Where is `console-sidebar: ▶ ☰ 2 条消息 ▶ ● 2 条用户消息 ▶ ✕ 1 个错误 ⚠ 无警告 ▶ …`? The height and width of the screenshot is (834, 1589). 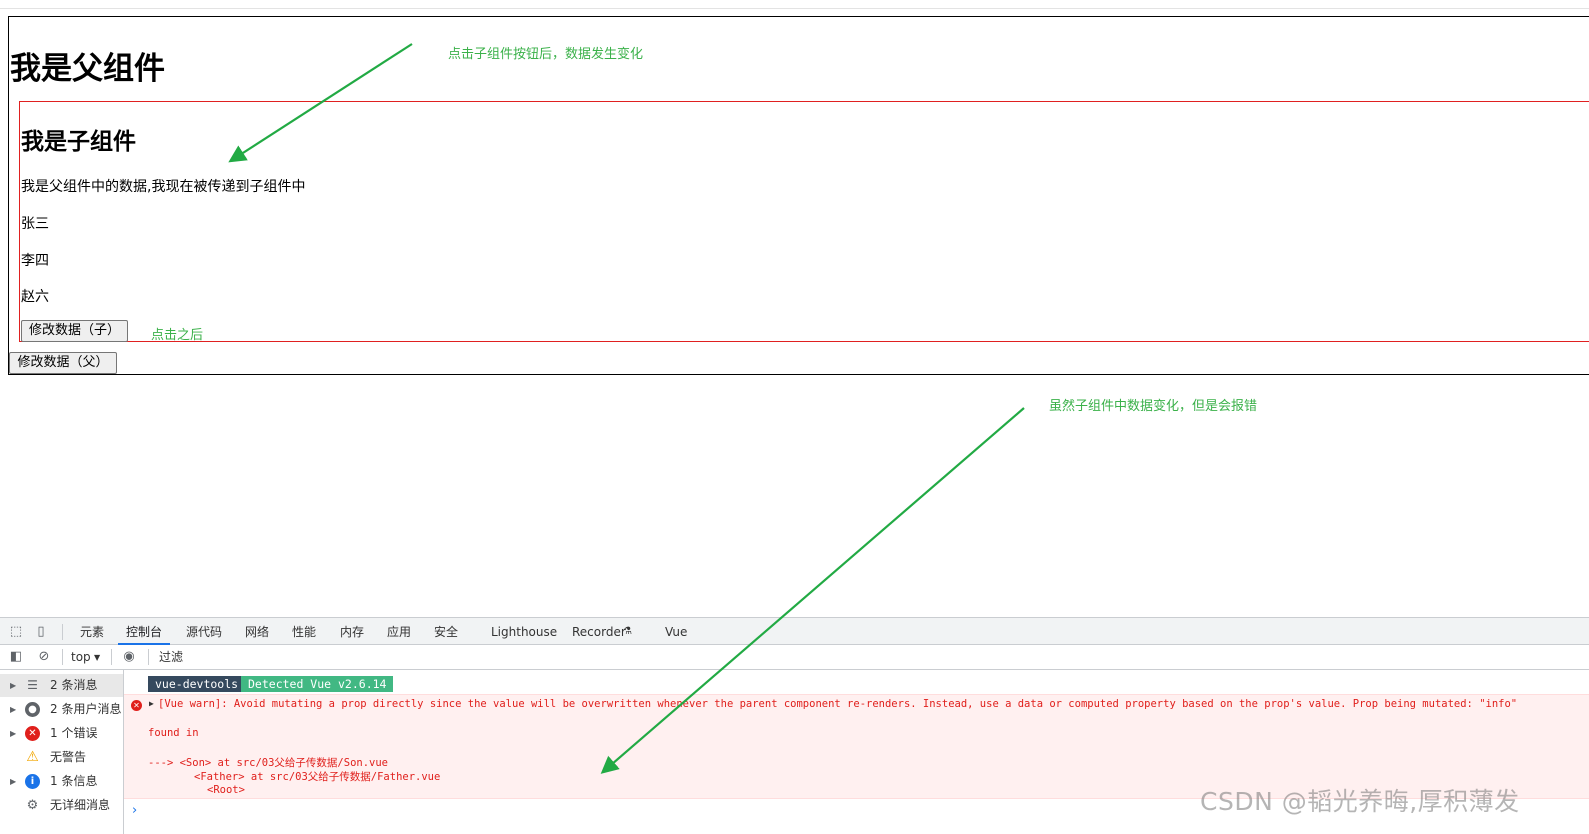 console-sidebar: ▶ ☰ 2 条消息 ▶ ● 2 条用户消息 ▶ ✕ 1 个错误 ⚠ 无警告 ▶ … is located at coordinates (62, 752).